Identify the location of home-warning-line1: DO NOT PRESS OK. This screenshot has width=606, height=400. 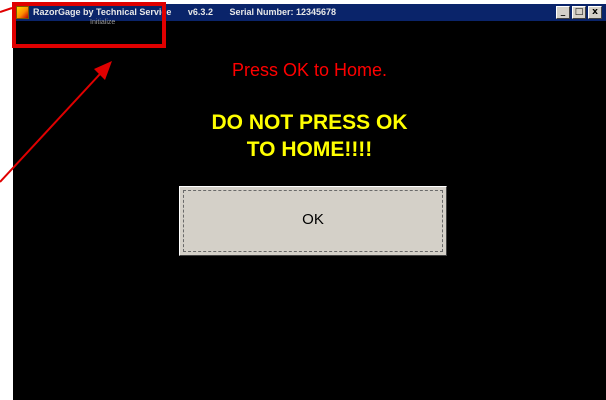
(309, 122).